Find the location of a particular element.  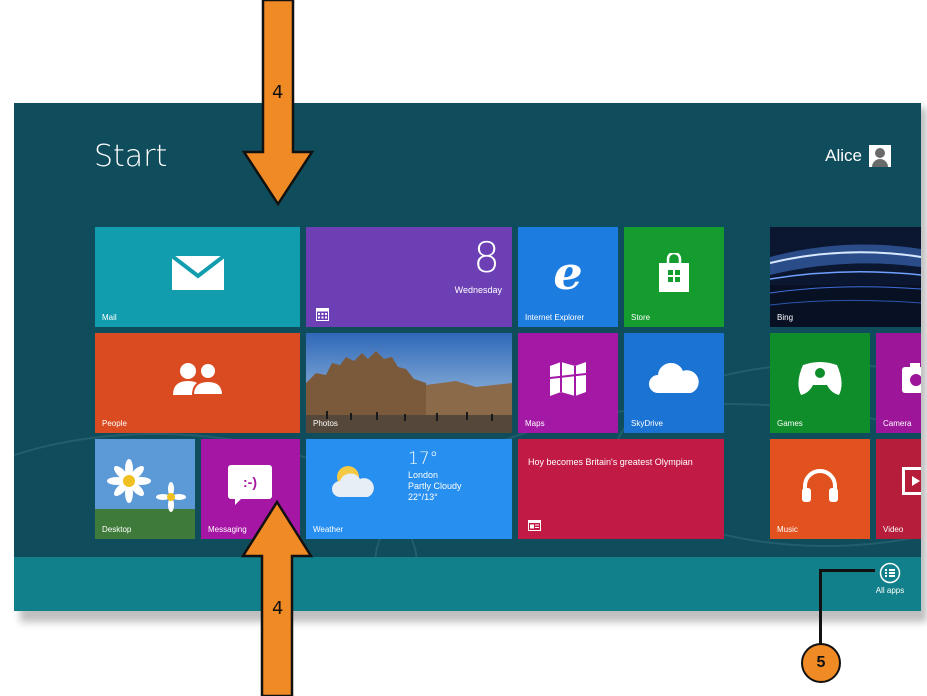

annotation-arrow-top is located at coordinates (278, 103).